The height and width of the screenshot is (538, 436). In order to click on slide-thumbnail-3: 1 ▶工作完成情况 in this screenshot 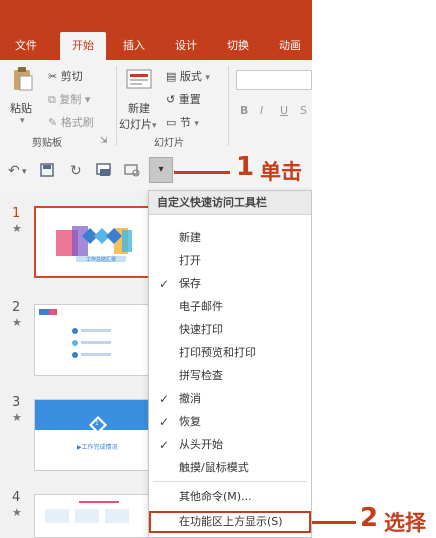, I will do `click(98, 435)`.